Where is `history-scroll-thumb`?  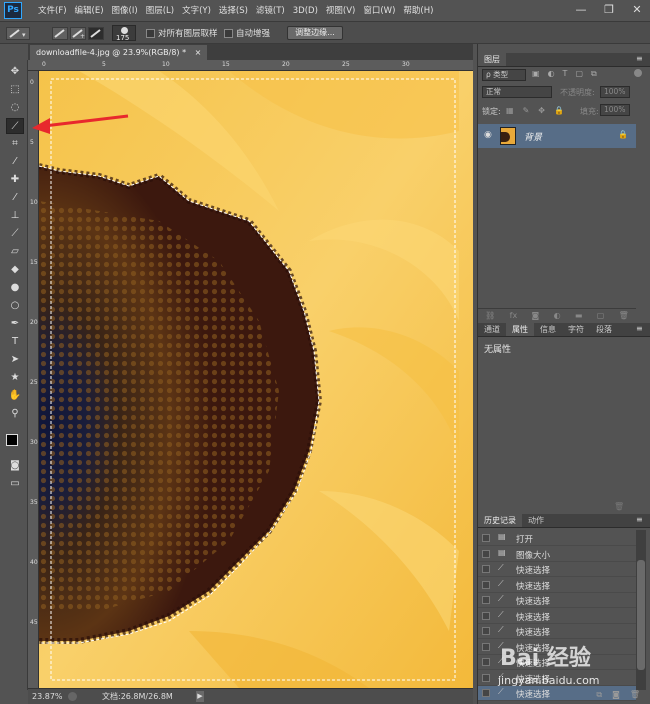 history-scroll-thumb is located at coordinates (641, 615).